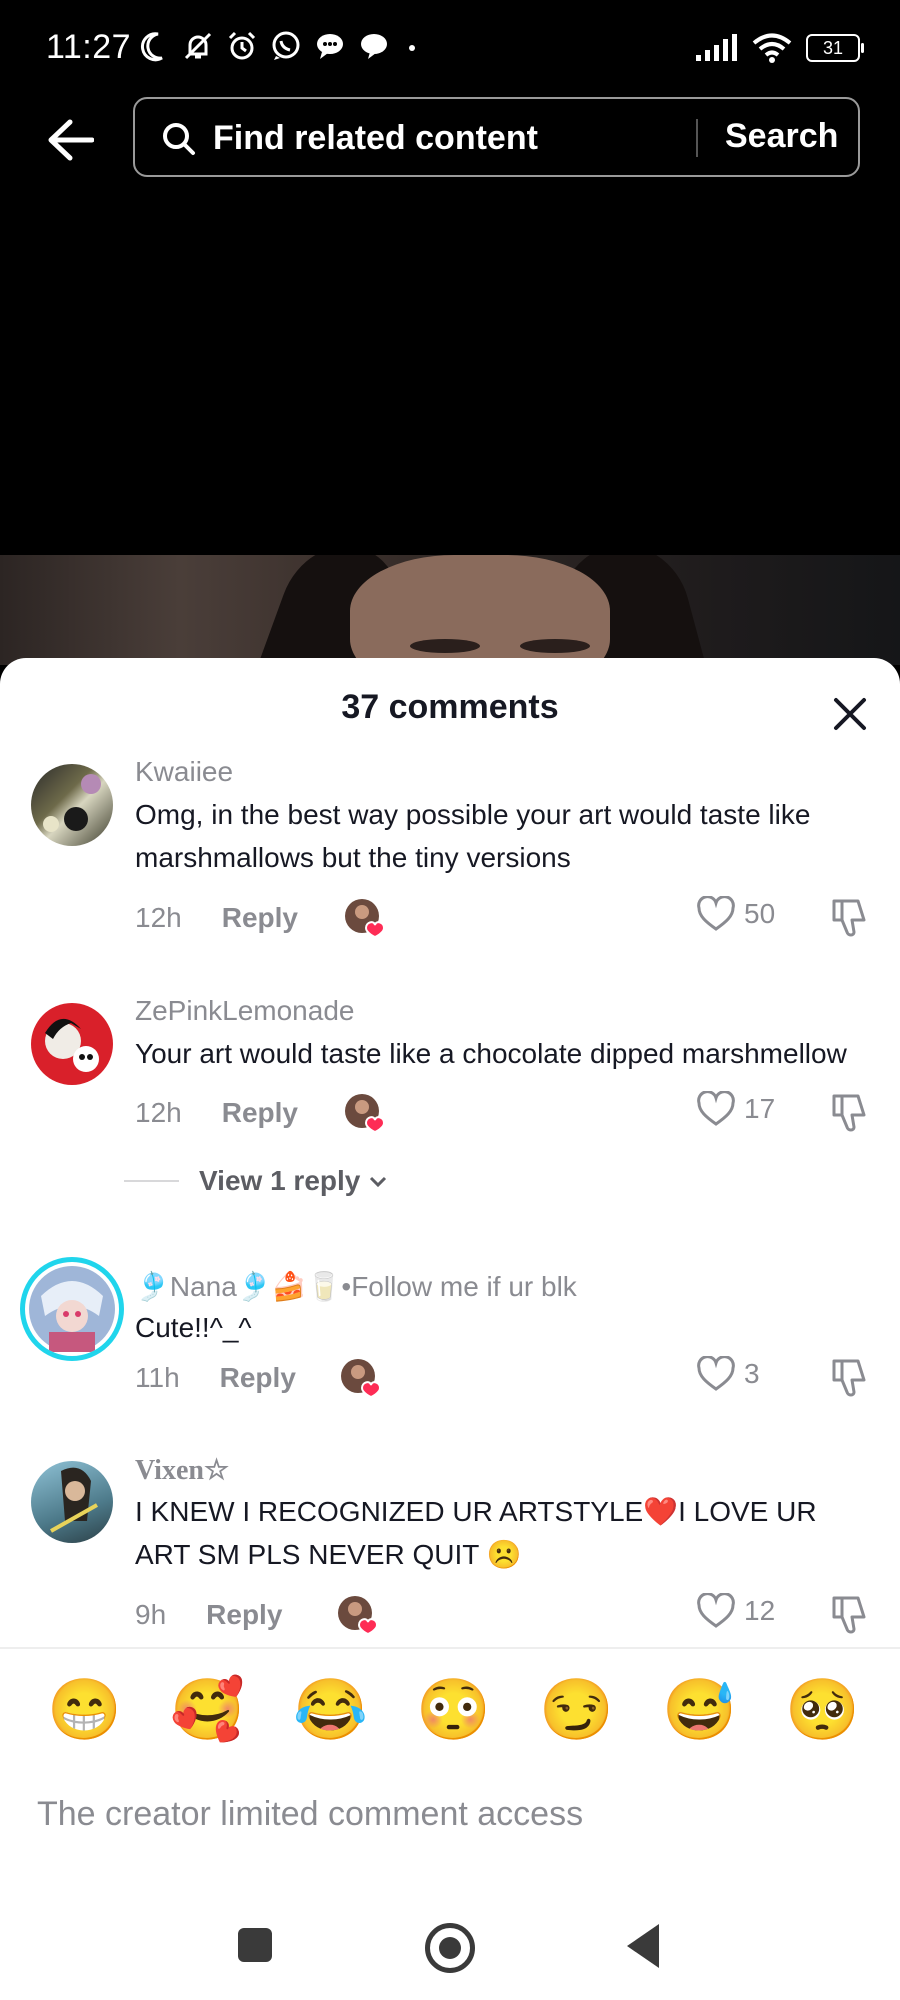  I want to click on home-button, so click(450, 1948).